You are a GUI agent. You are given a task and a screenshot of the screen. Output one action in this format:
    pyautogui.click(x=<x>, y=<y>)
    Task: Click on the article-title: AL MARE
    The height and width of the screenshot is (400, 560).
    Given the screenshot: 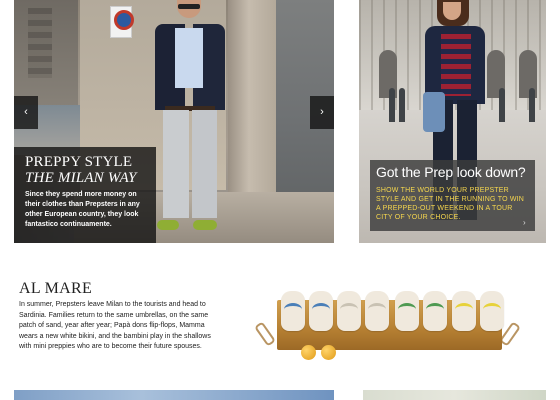 What is the action you would take?
    pyautogui.click(x=56, y=288)
    